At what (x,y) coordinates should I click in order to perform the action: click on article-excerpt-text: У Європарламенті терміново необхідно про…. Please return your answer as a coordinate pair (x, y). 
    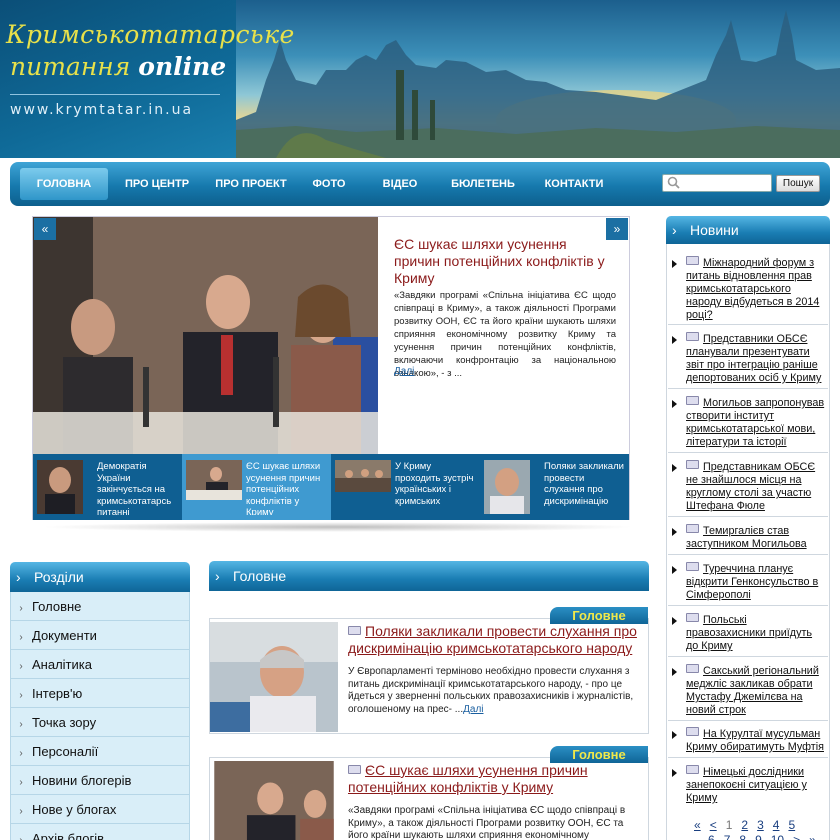
    Looking at the image, I should click on (491, 690).